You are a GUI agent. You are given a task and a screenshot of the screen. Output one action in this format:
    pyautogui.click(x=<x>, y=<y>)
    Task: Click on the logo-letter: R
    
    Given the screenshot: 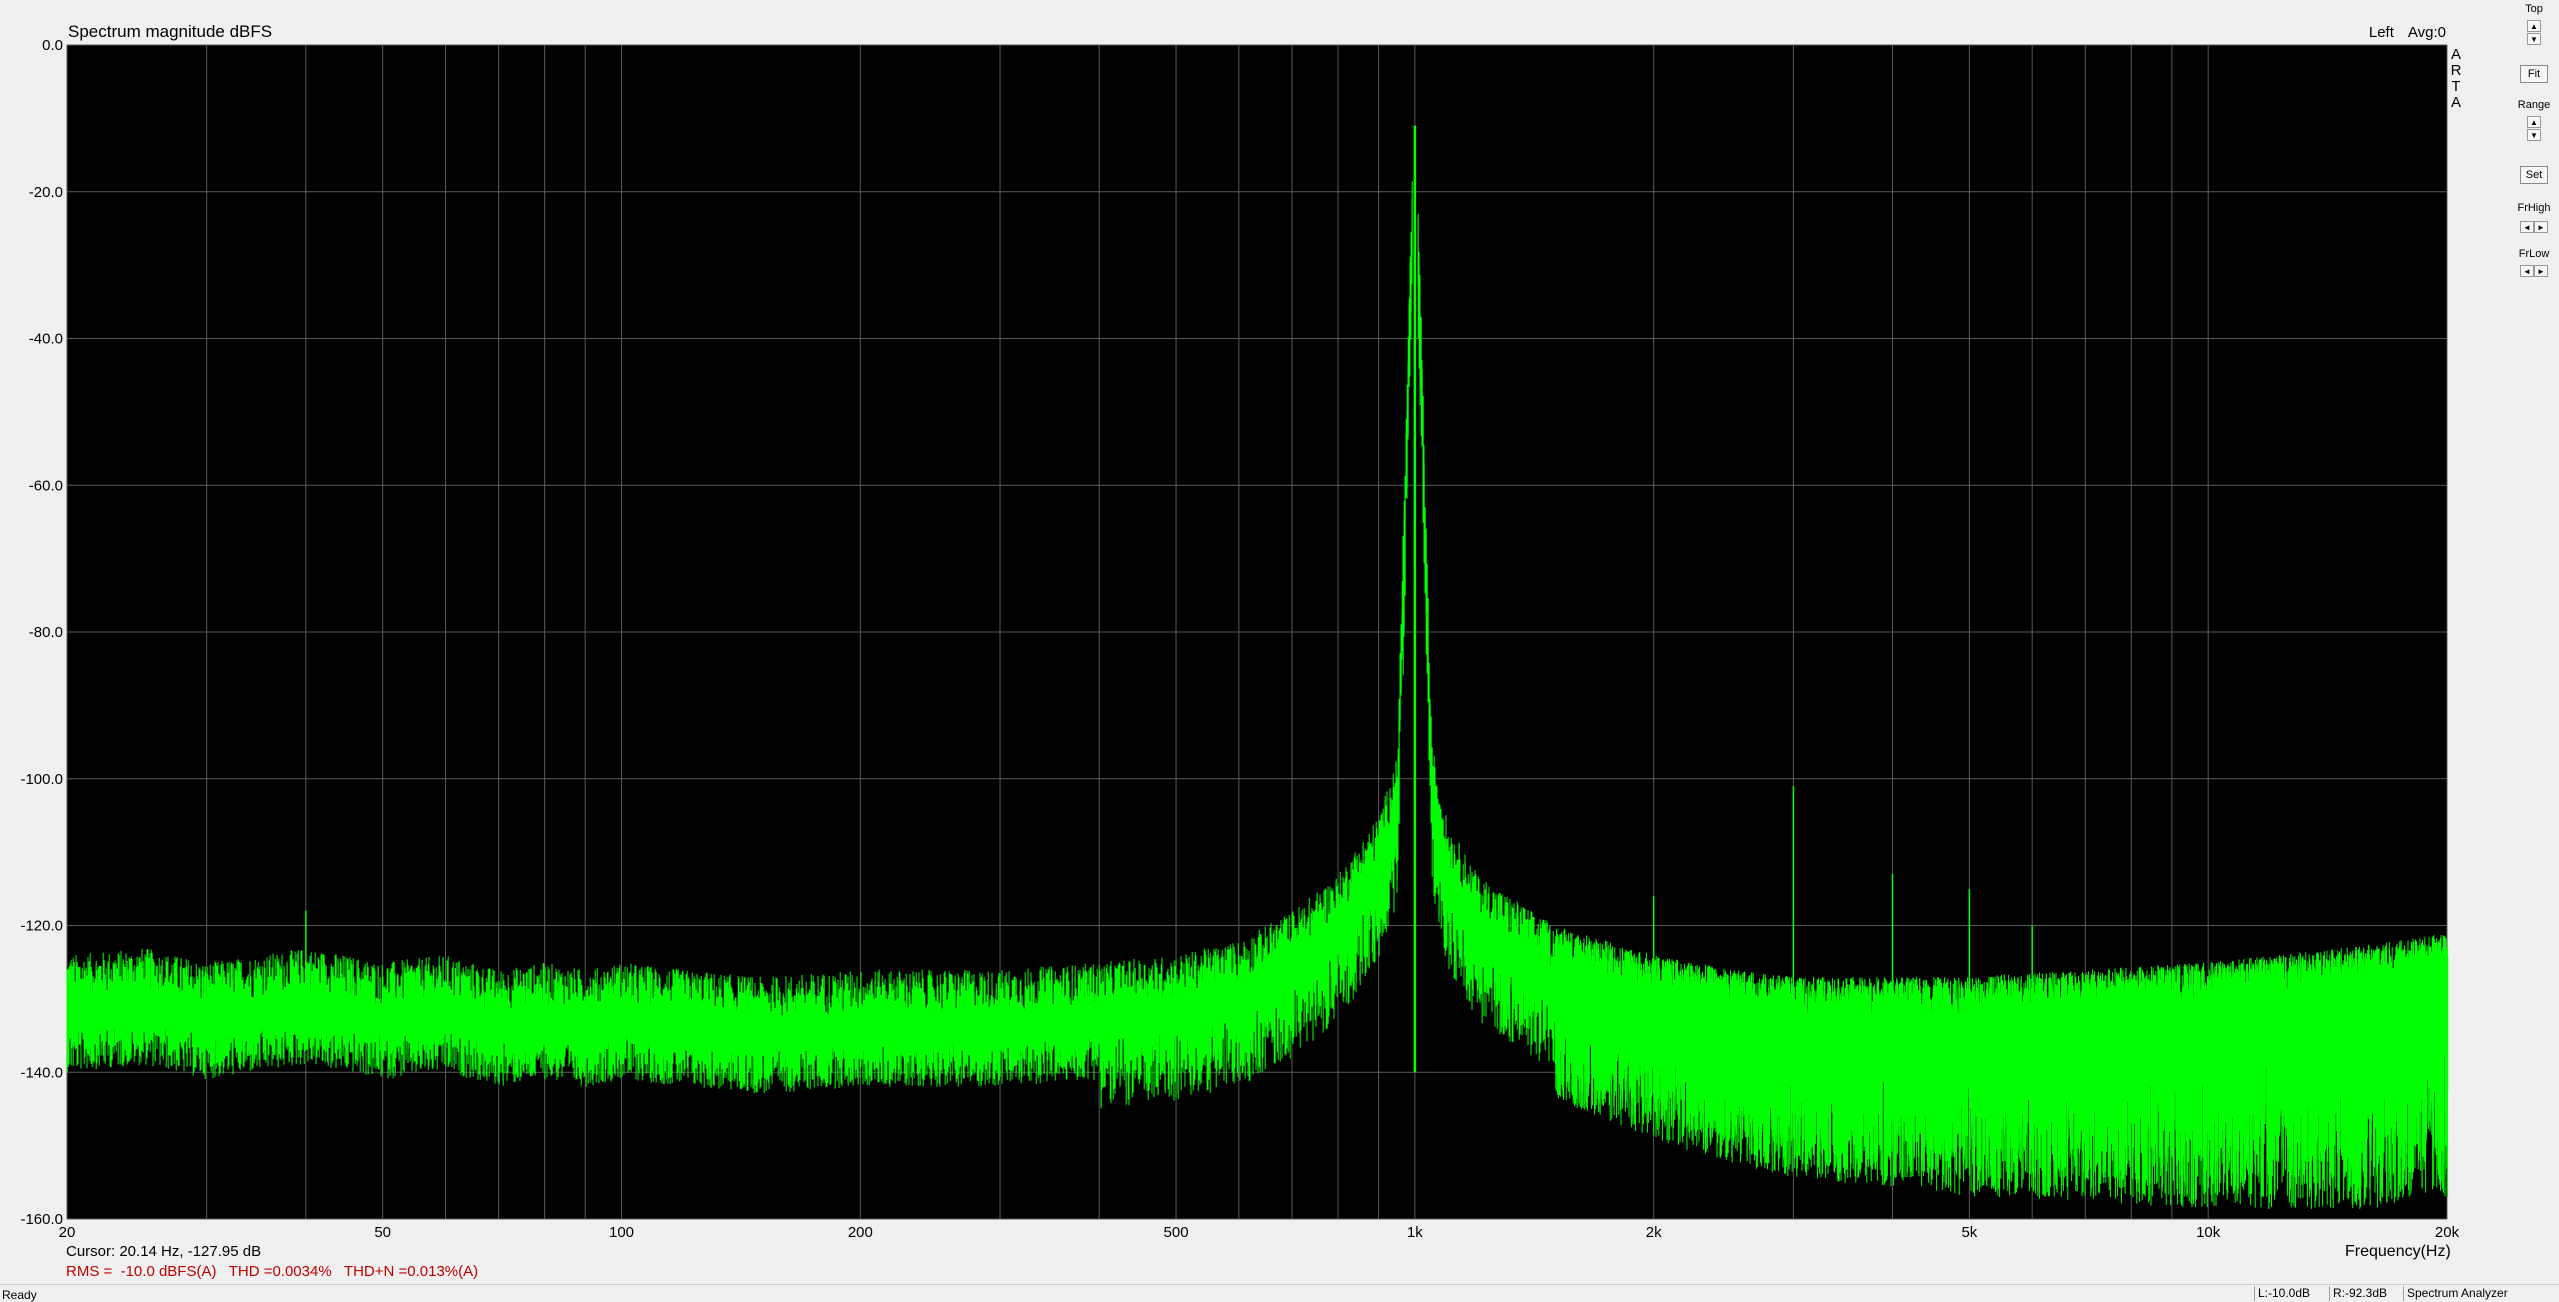 What is the action you would take?
    pyautogui.click(x=2456, y=70)
    